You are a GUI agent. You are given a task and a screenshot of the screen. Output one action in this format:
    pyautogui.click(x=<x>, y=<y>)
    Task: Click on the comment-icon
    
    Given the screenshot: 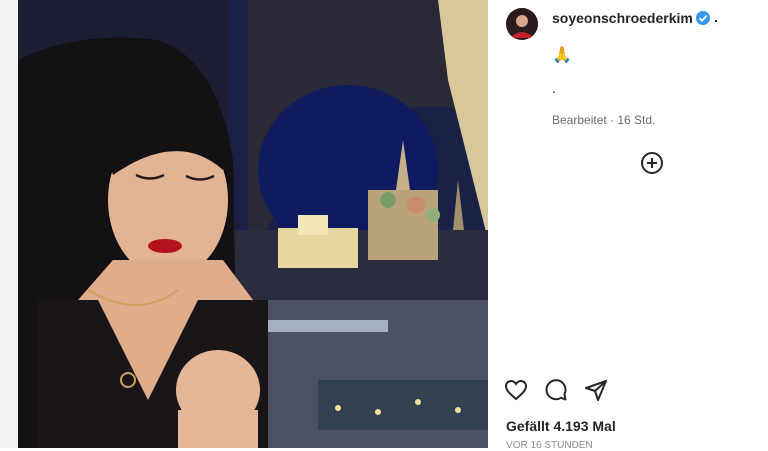 What is the action you would take?
    pyautogui.click(x=556, y=390)
    